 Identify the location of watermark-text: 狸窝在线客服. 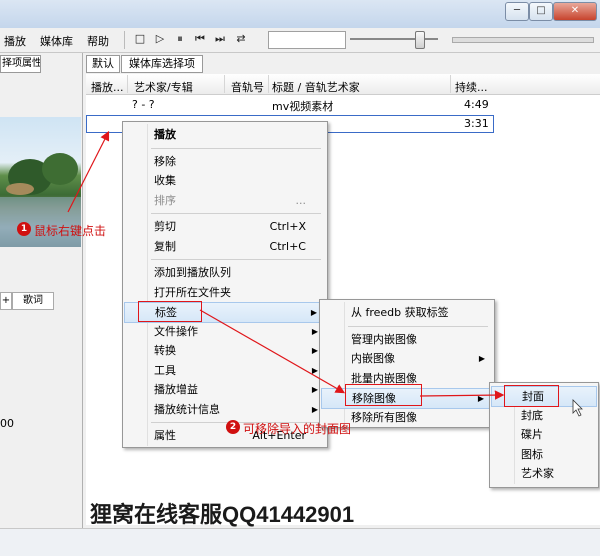
(156, 515).